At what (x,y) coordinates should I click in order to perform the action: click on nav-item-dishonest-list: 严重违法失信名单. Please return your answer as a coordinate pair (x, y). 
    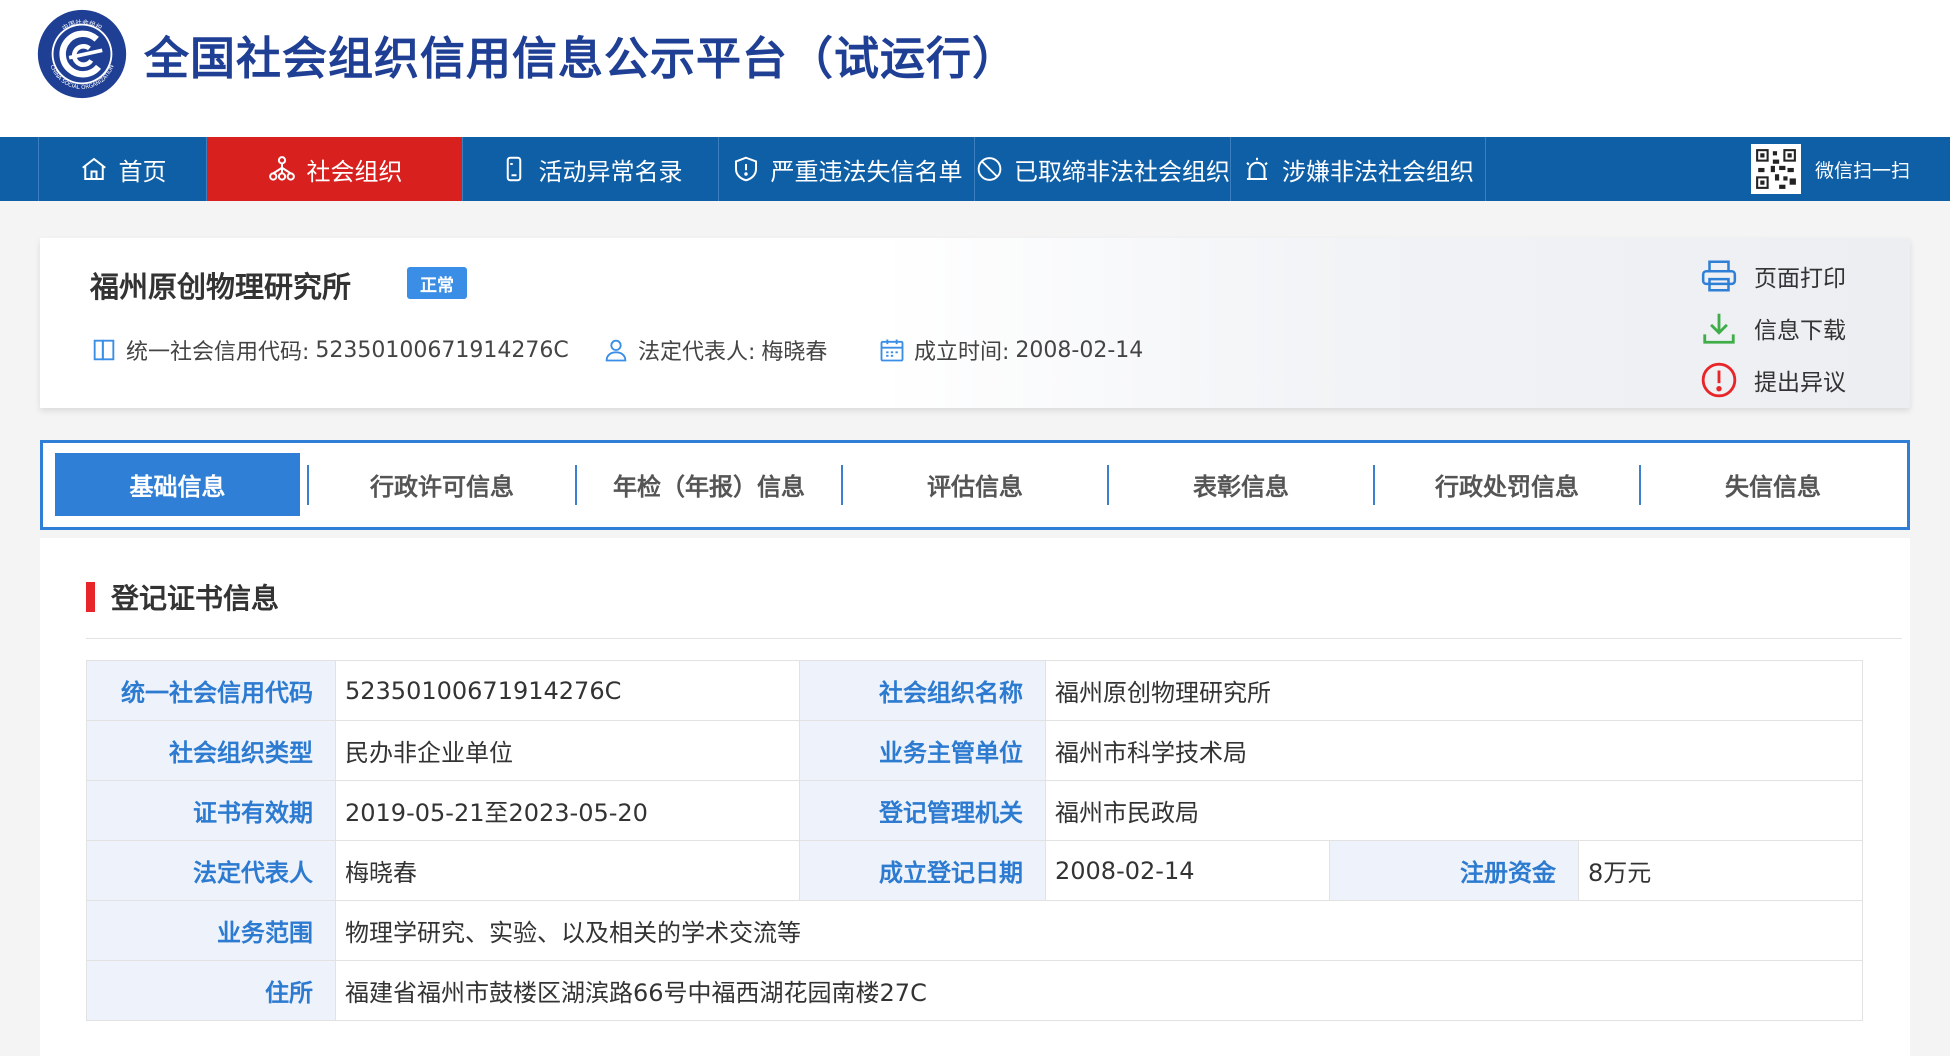
    Looking at the image, I should click on (846, 169).